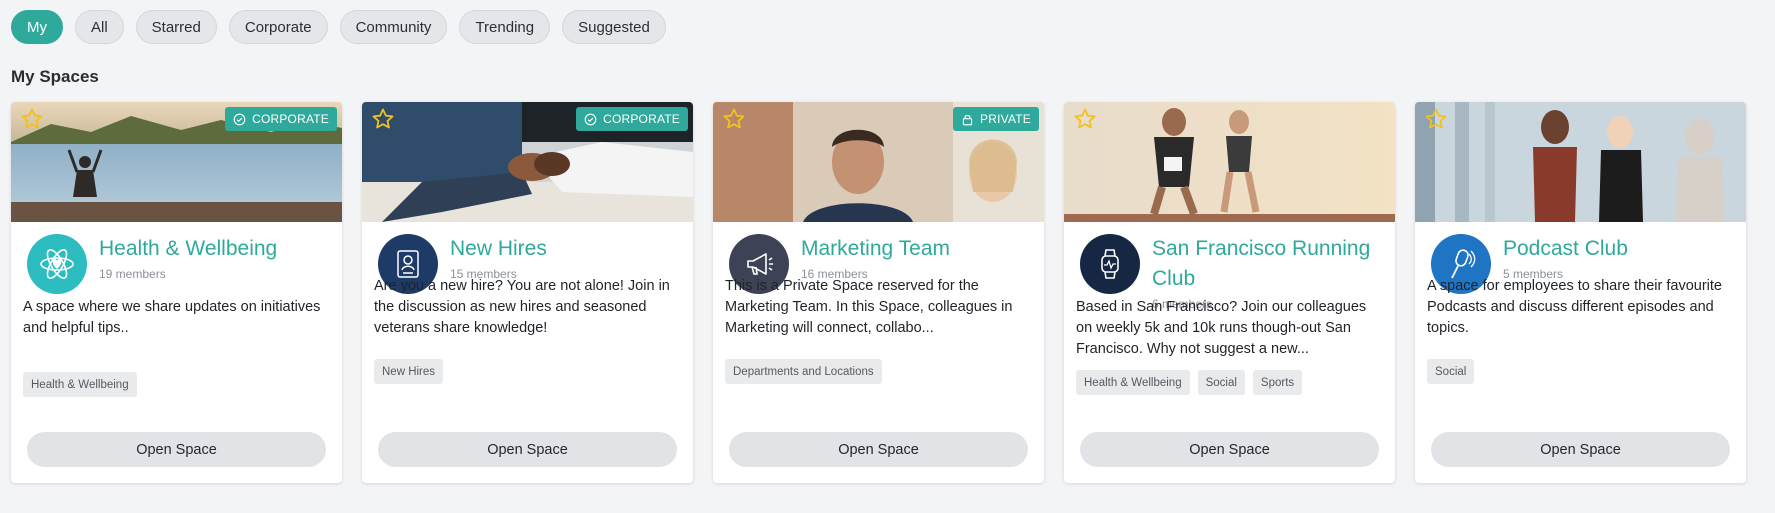 This screenshot has width=1775, height=513. I want to click on space-title: Marketing Team, so click(921, 249).